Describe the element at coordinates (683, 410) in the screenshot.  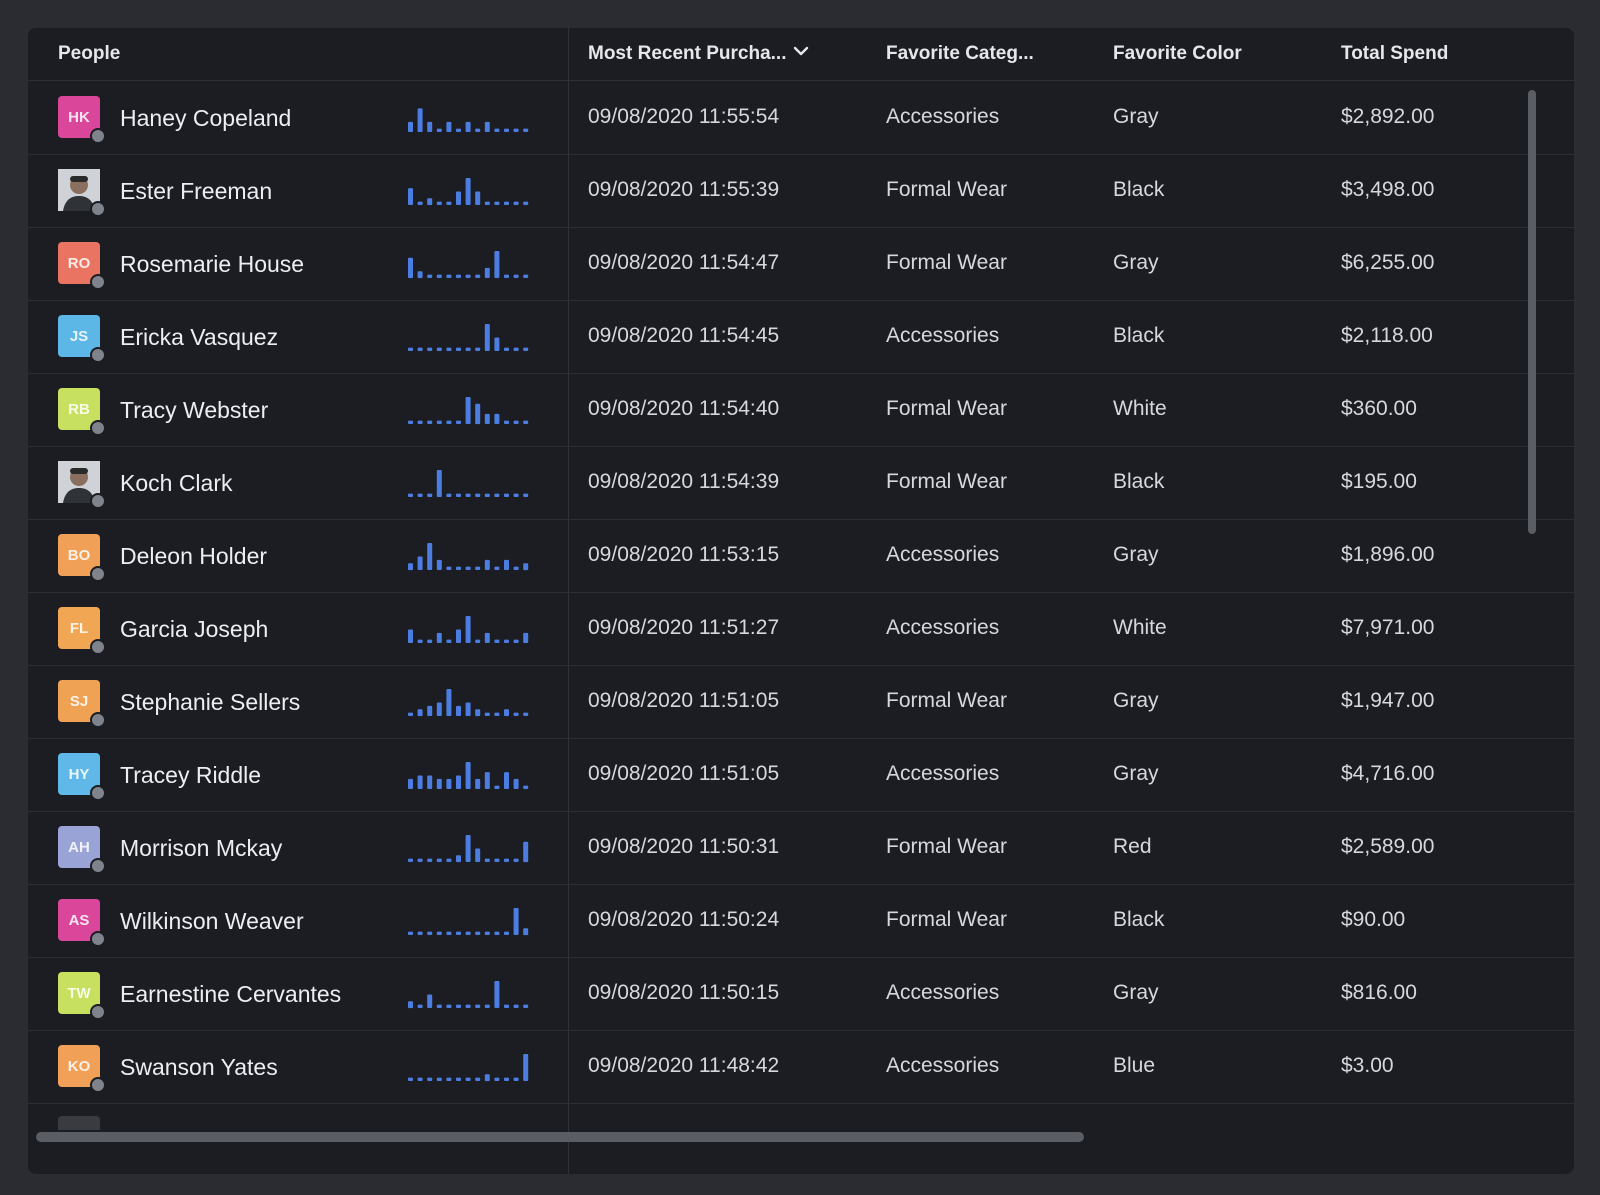
I see `cell-most-recent-purchase: 09/08/2020 11:54:40` at that location.